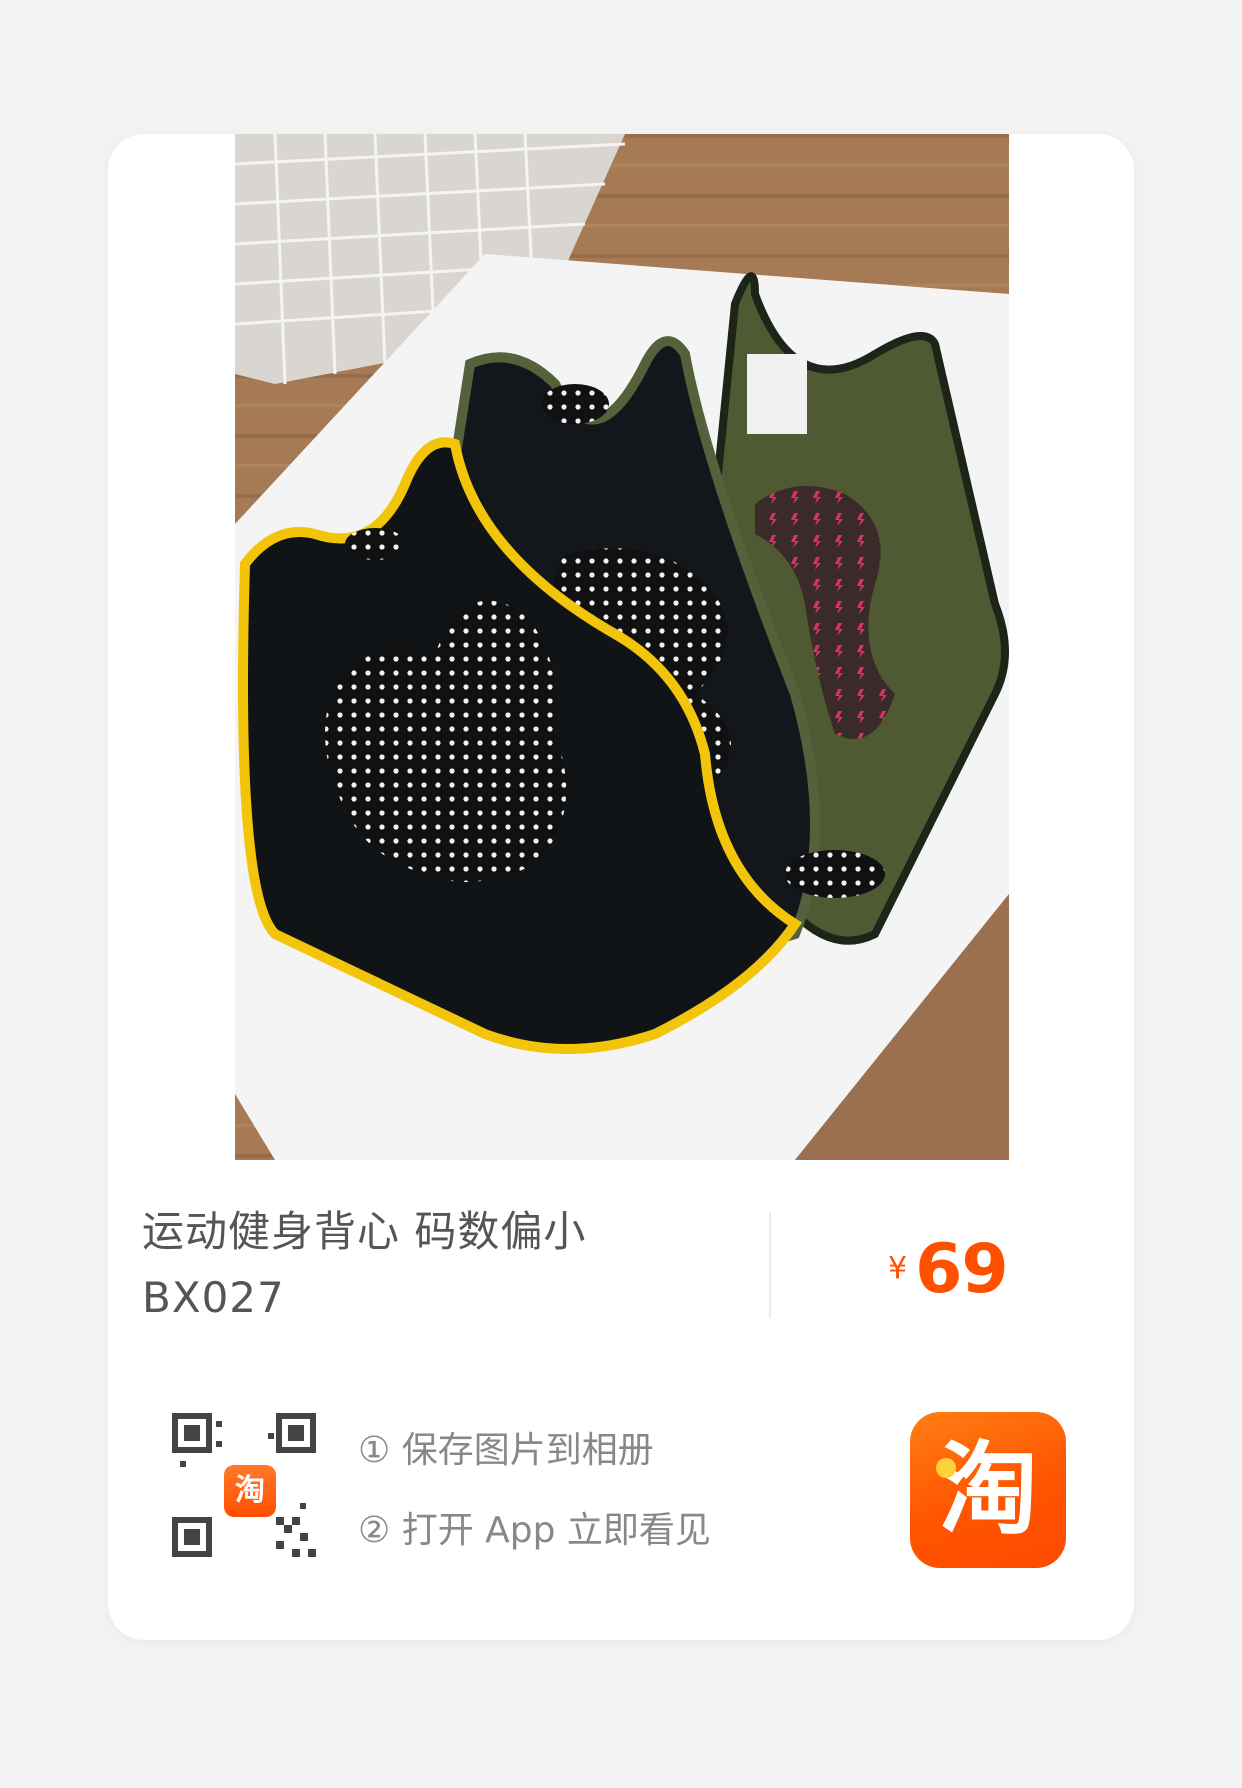 The height and width of the screenshot is (1788, 1242). I want to click on product-title: 运动健身背心 码数偏小 BX027, so click(422, 1265).